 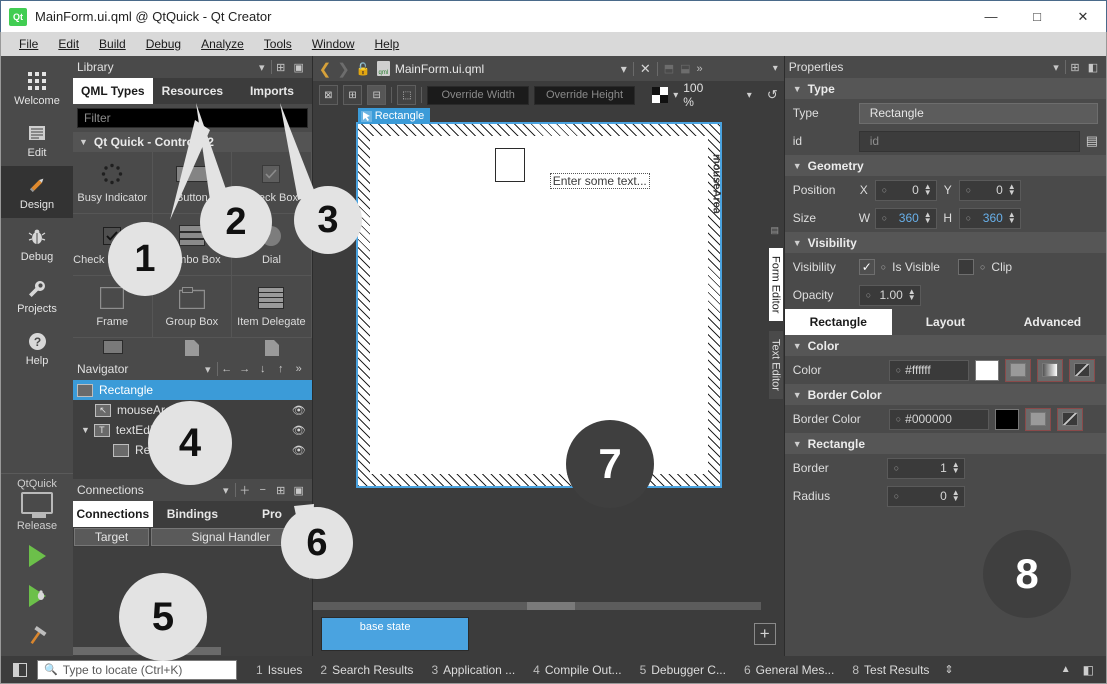 I want to click on document-selector: qml MainForm.ui.qml ▾, so click(x=501, y=68).